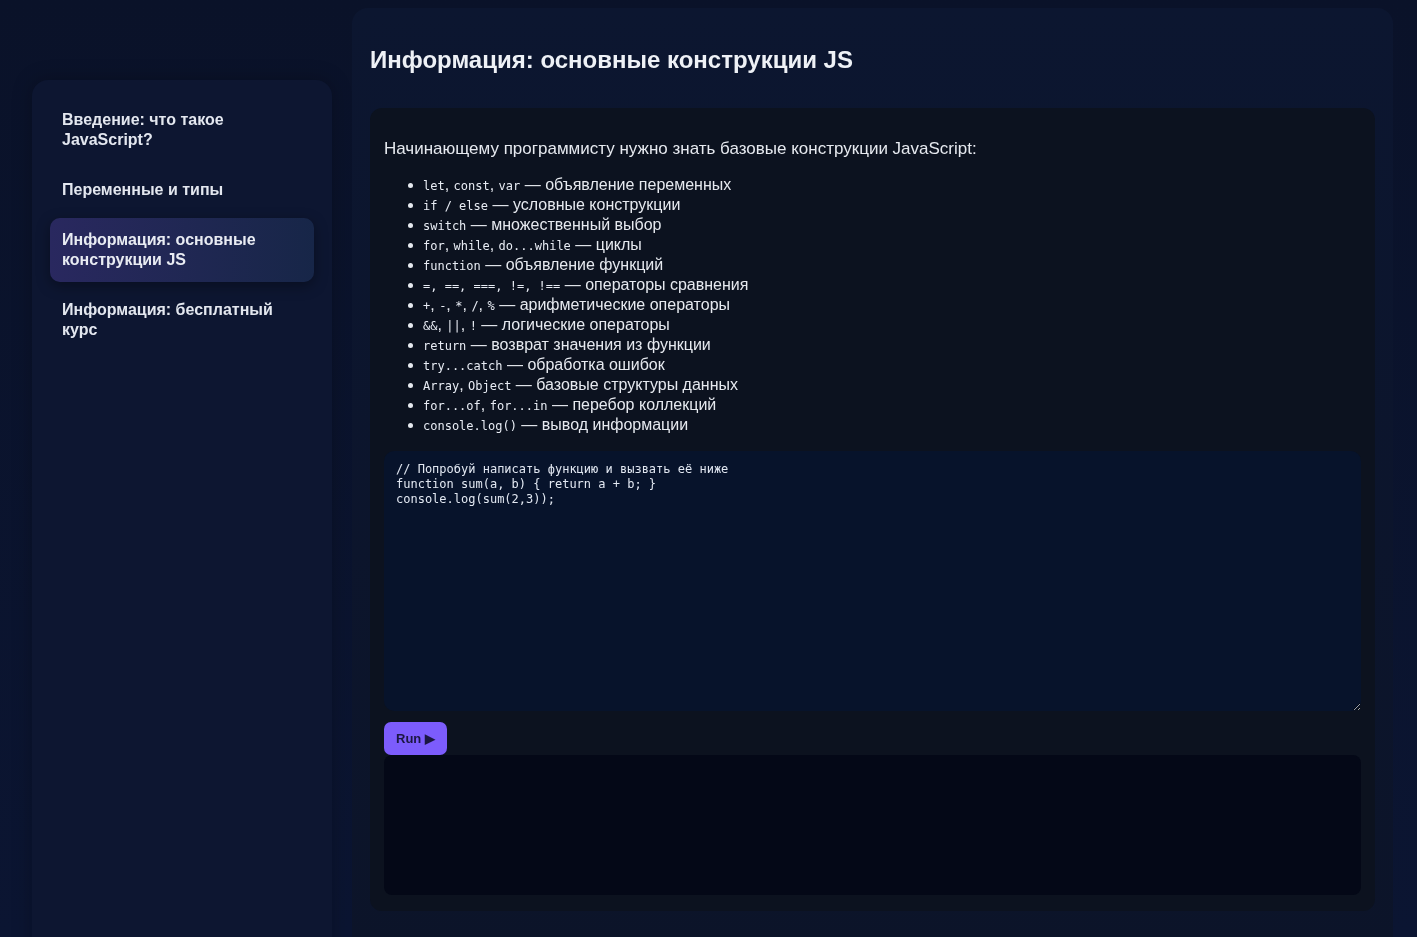 This screenshot has width=1417, height=937. What do you see at coordinates (552, 204) in the screenshot?
I see `list-item-text: if / else — условные конструкции` at bounding box center [552, 204].